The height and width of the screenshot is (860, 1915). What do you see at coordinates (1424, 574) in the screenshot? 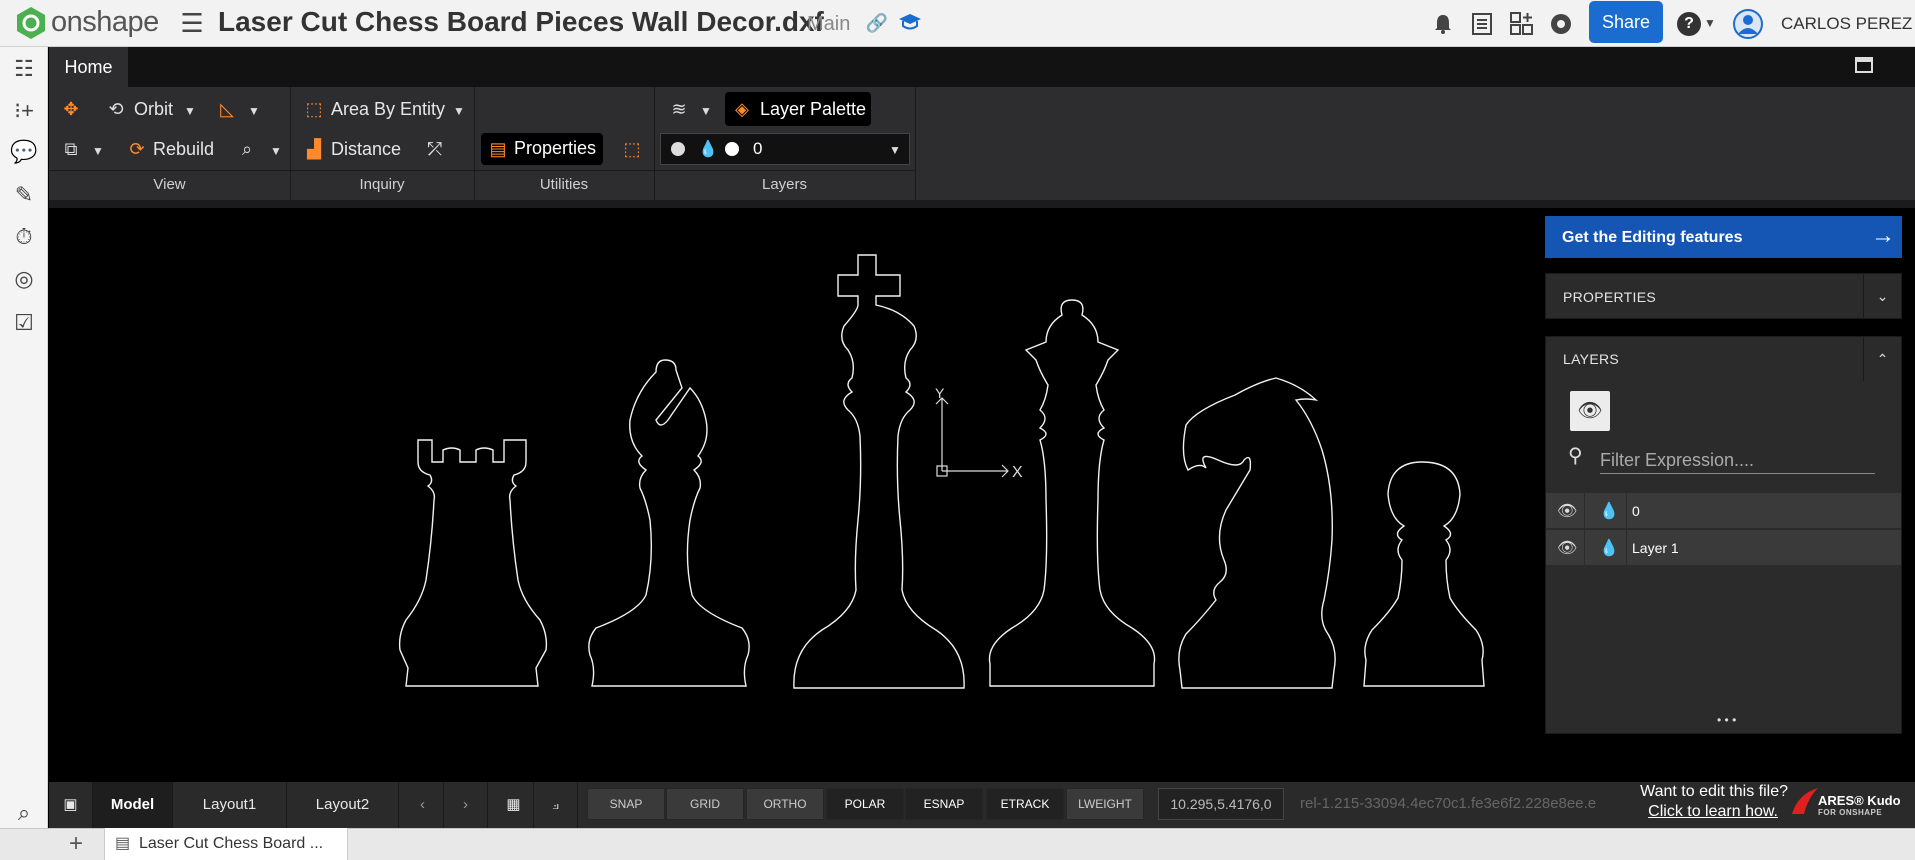
I see `pawn-outline` at bounding box center [1424, 574].